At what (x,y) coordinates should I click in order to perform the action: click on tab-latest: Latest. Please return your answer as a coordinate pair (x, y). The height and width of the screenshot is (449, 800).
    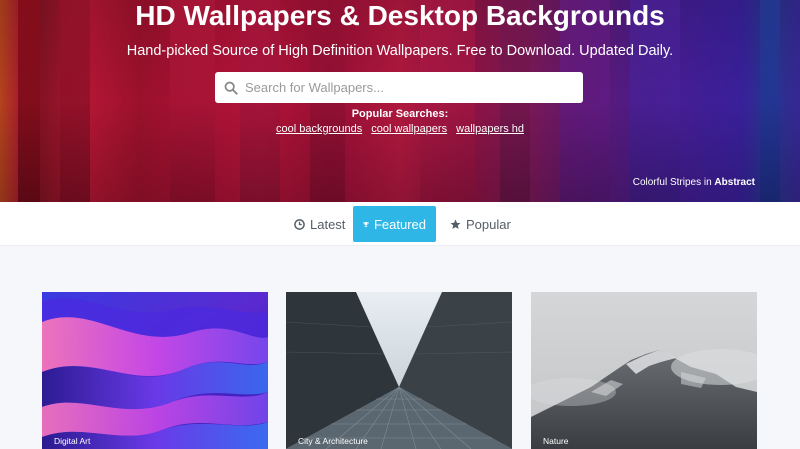
    Looking at the image, I should click on (319, 224).